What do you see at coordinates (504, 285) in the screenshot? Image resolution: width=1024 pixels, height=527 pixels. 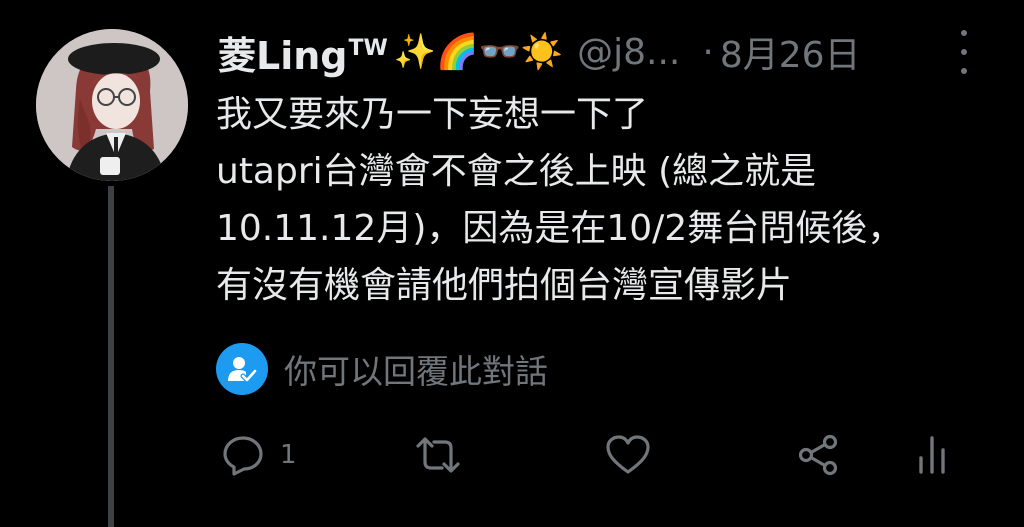 I see `tweet-text-line: 有沒有機會請他們拍個台灣宣傳影片` at bounding box center [504, 285].